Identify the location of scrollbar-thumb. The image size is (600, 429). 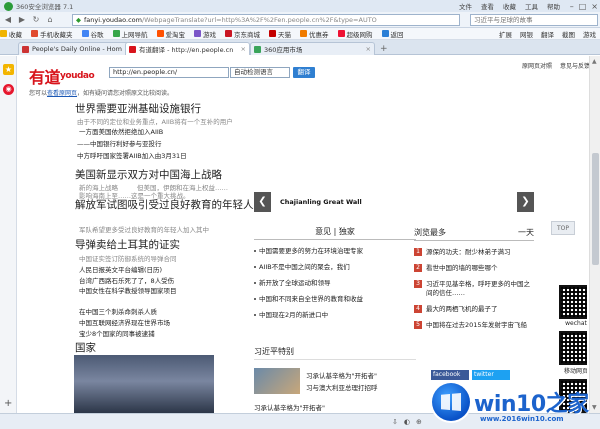
(595, 209).